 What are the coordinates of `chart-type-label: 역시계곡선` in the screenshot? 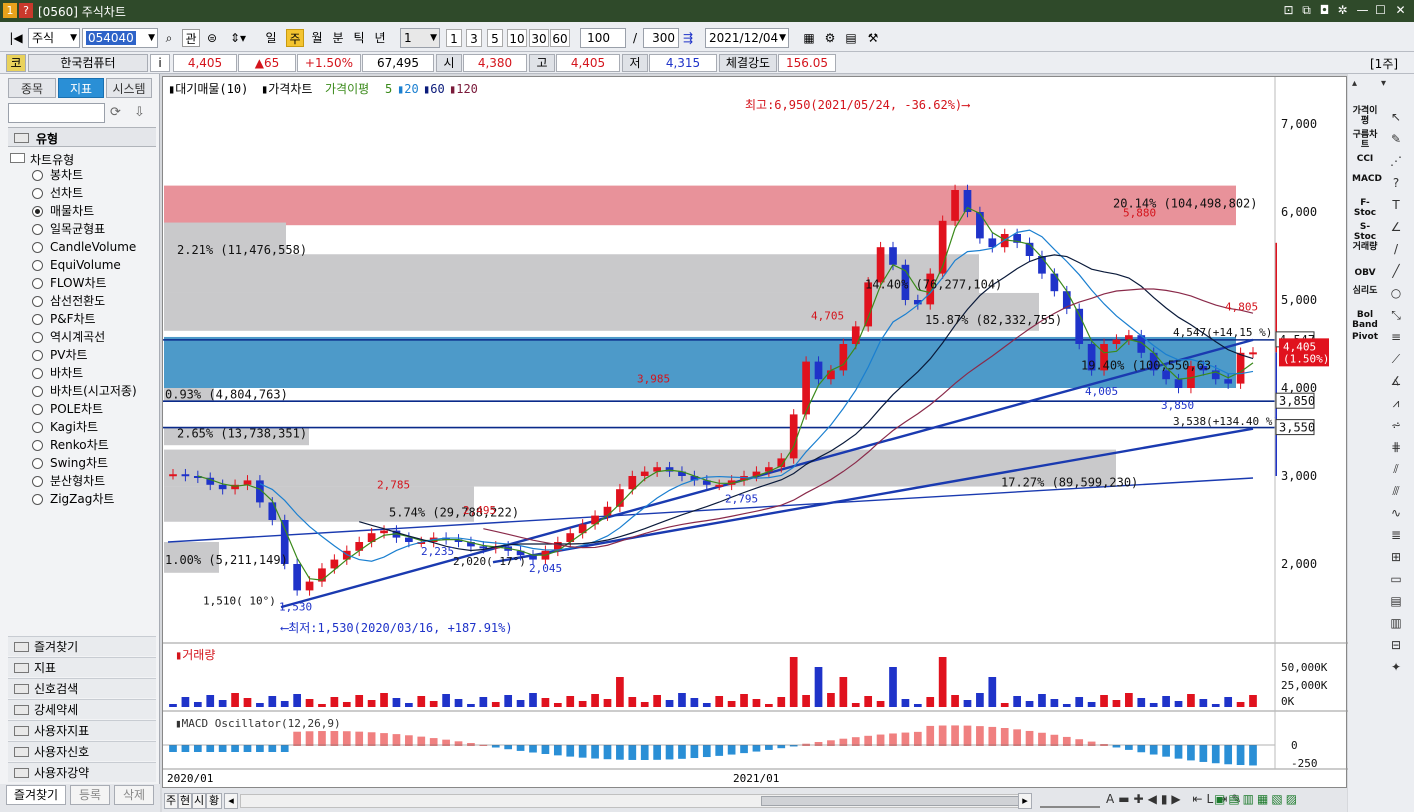 It's located at (77, 337).